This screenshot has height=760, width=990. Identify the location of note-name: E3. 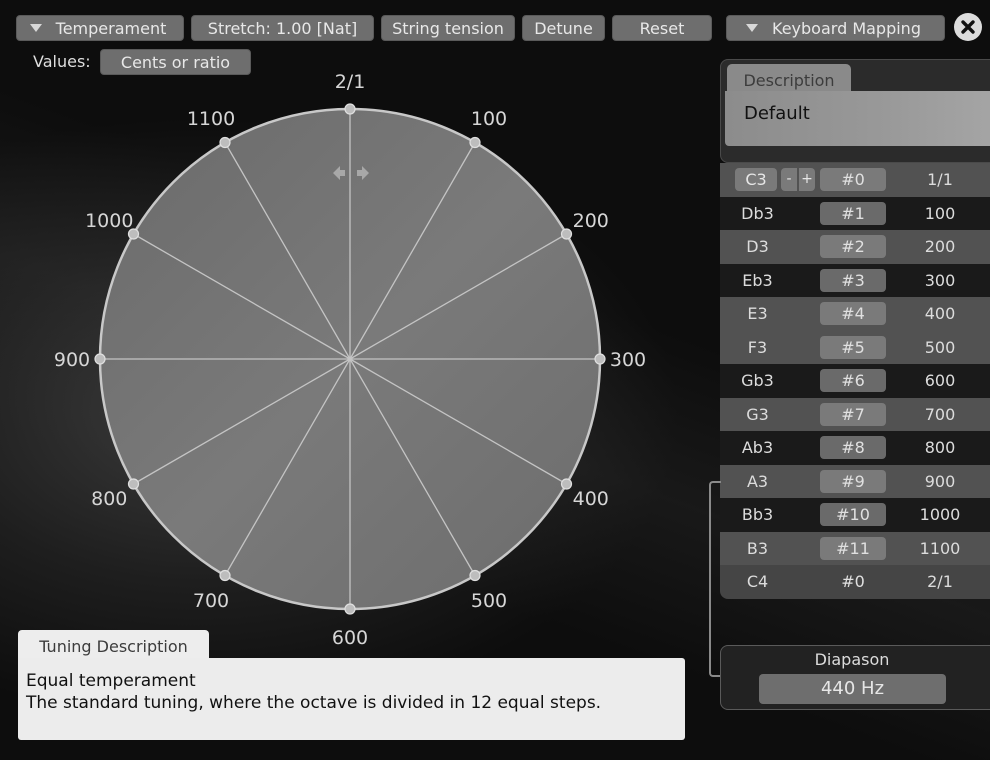
(757, 313).